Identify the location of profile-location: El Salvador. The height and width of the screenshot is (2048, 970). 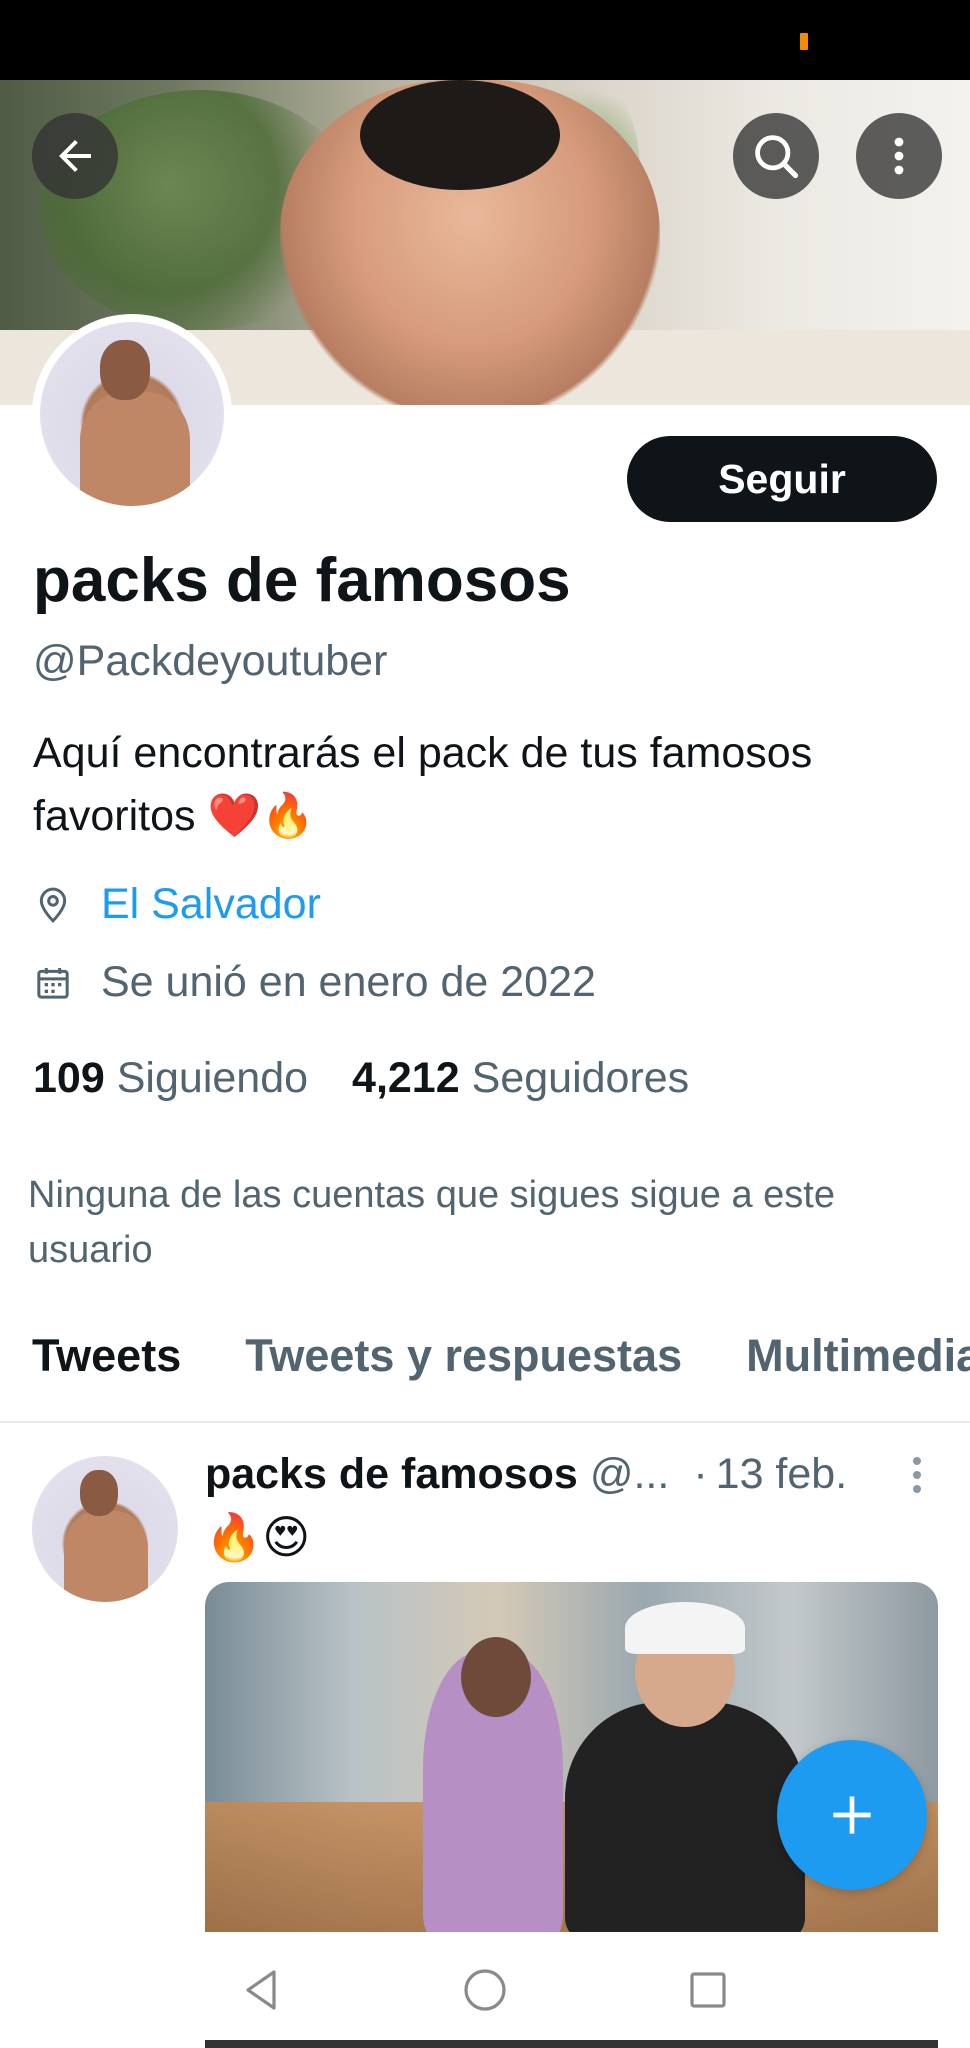
(177, 904).